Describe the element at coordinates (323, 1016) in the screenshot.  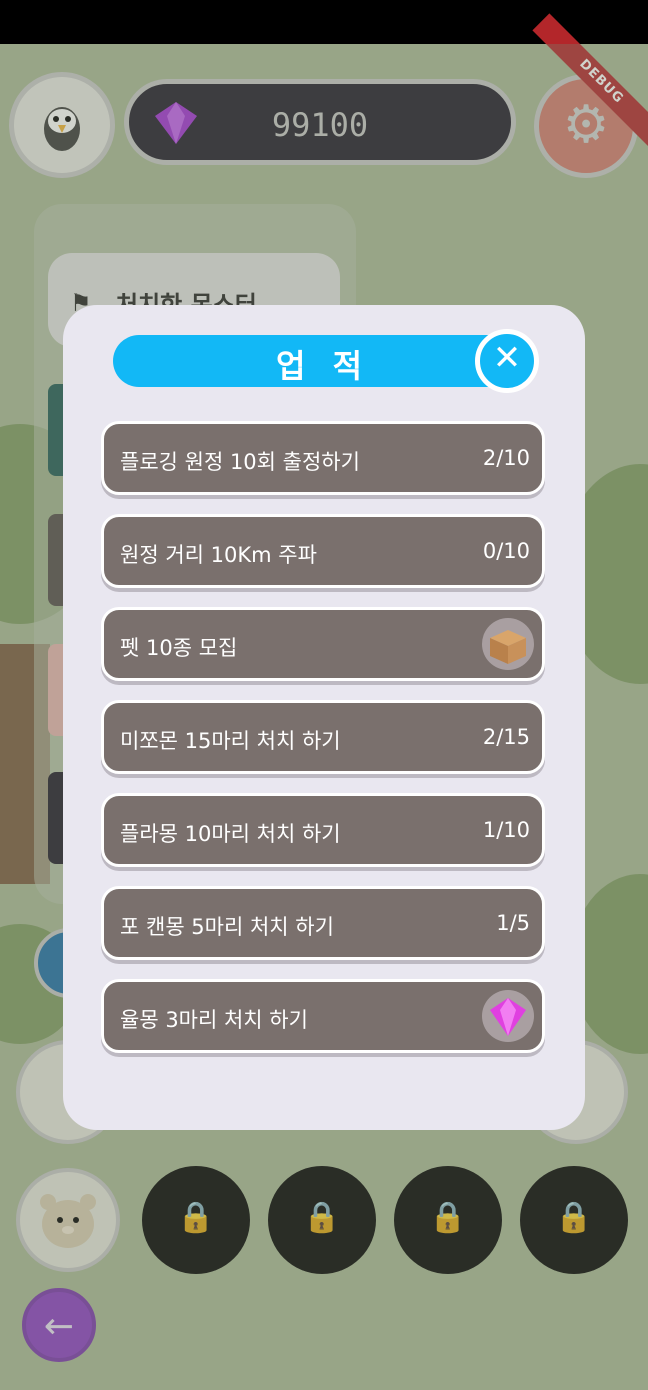
I see `achievement-row: 율몽 3마리 처치 하기` at that location.